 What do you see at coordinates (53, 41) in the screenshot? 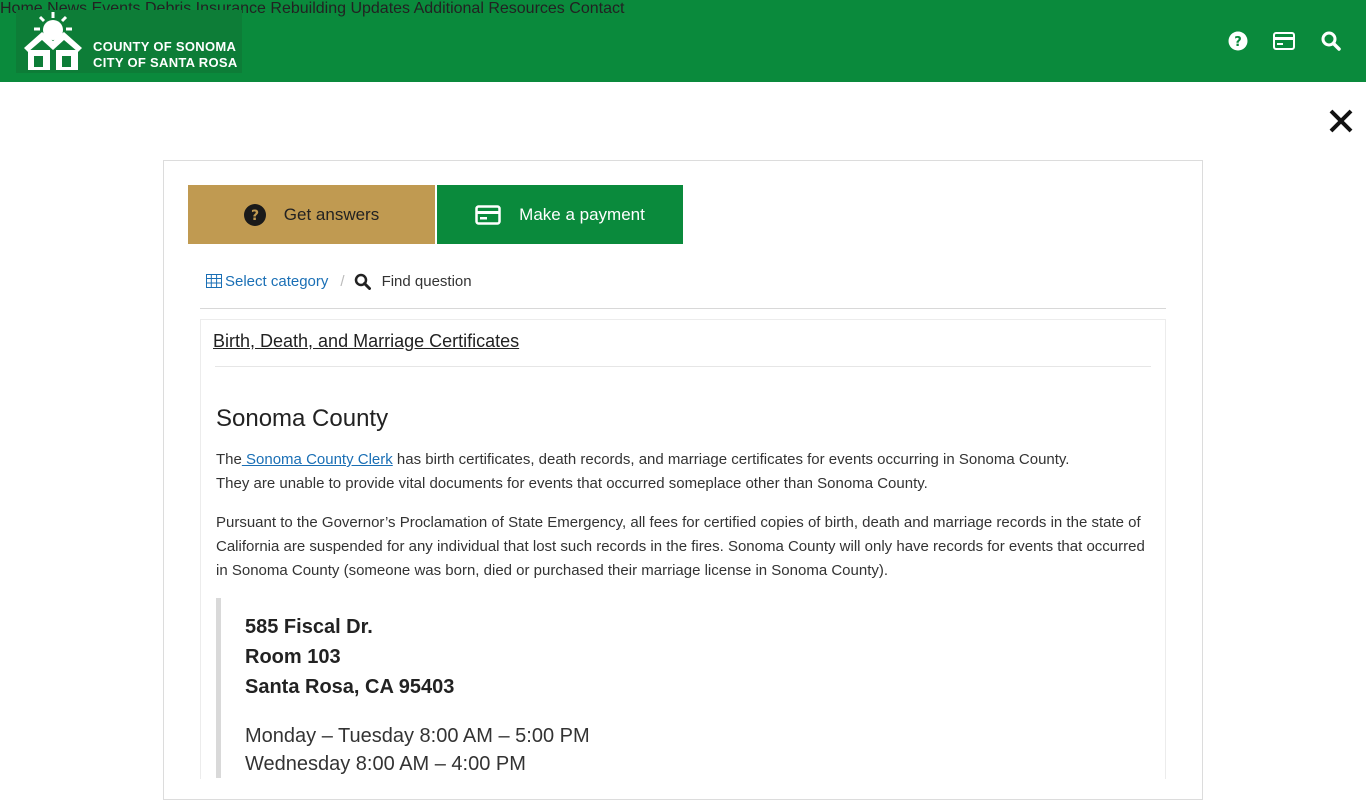
I see `sun-house-logo-icon` at bounding box center [53, 41].